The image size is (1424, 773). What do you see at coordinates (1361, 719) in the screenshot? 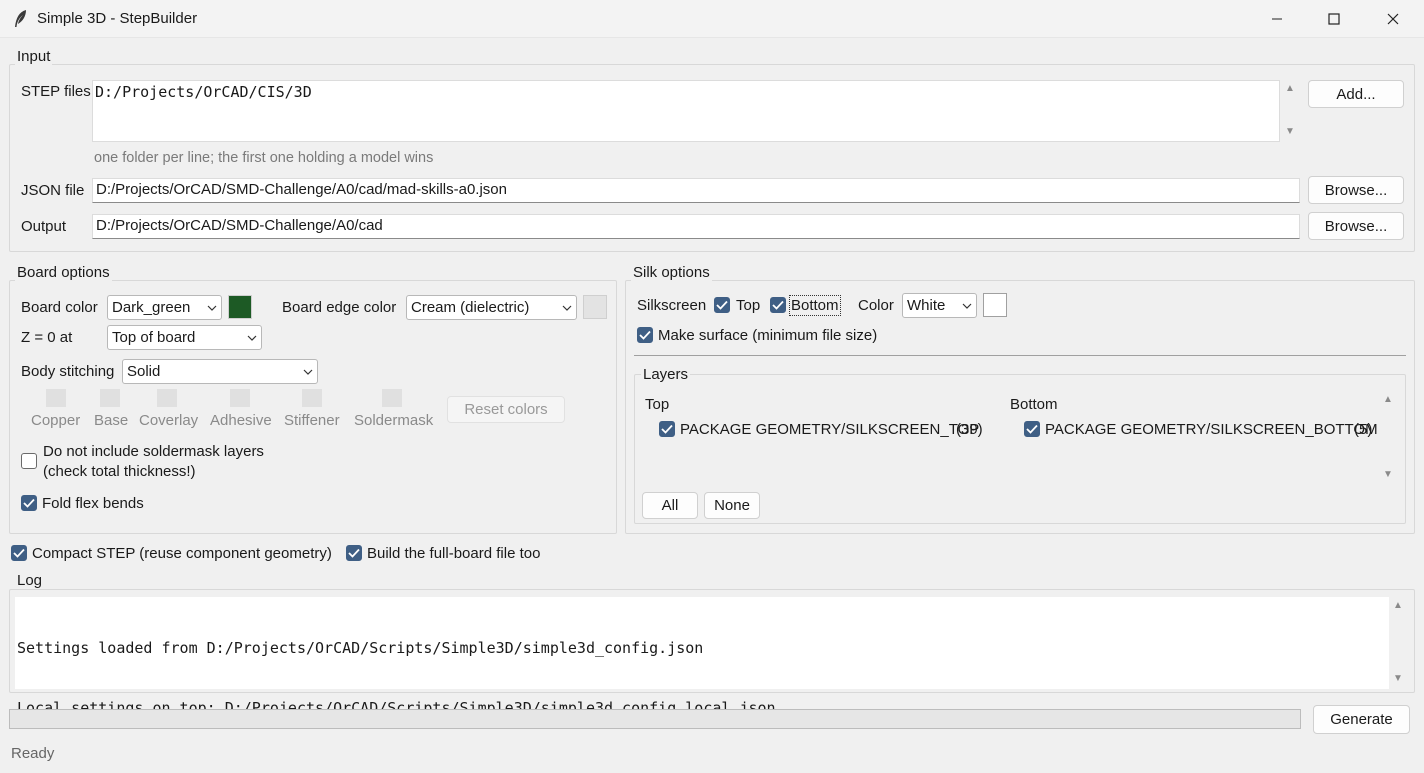
I see `generate-button: Generate` at bounding box center [1361, 719].